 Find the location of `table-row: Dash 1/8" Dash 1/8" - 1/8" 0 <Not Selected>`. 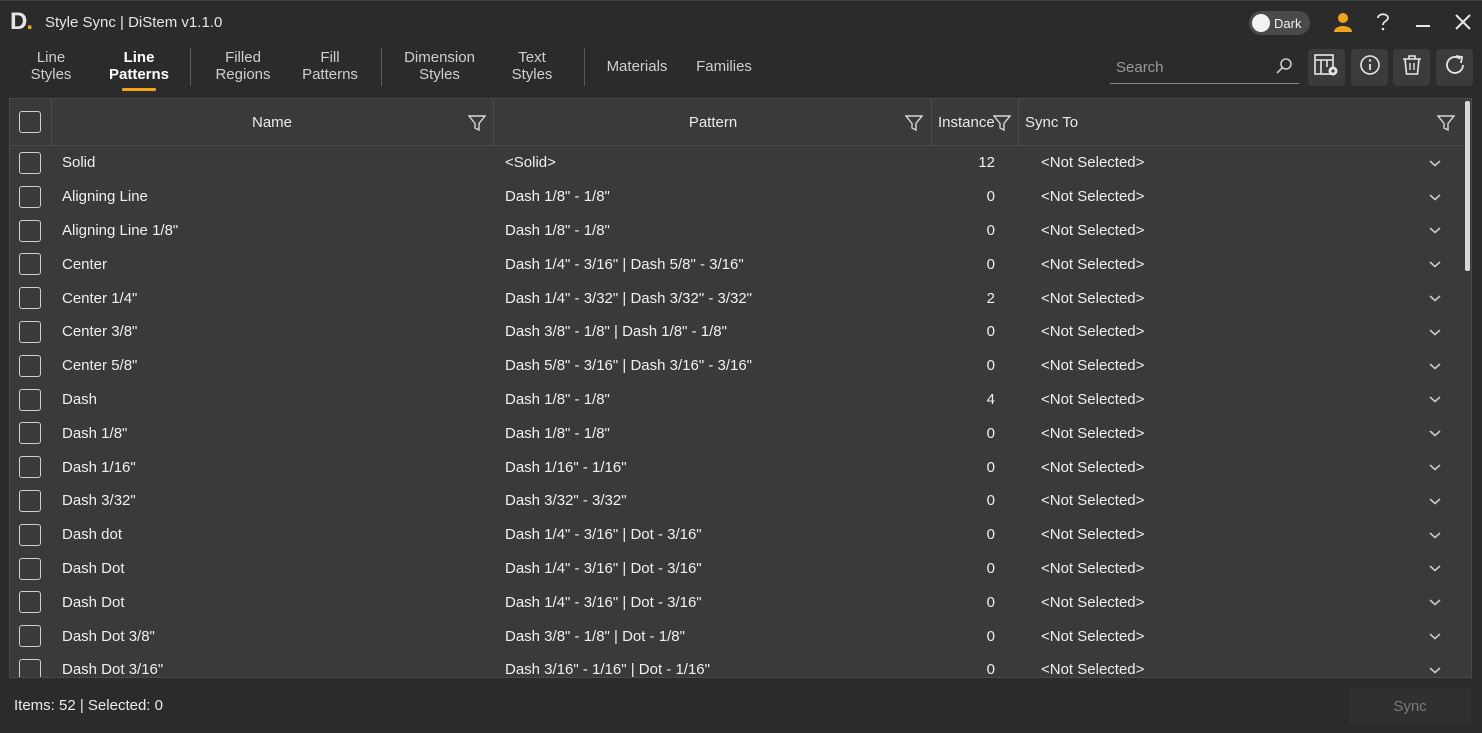

table-row: Dash 1/8" Dash 1/8" - 1/8" 0 <Not Selected> is located at coordinates (737, 433).